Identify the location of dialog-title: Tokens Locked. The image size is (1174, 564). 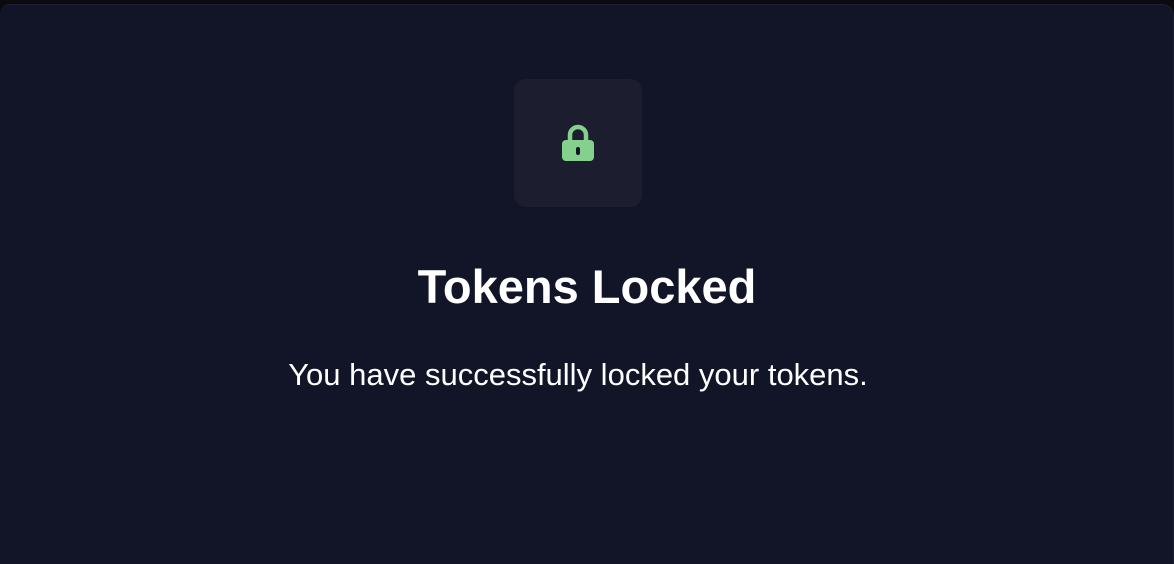
(587, 286).